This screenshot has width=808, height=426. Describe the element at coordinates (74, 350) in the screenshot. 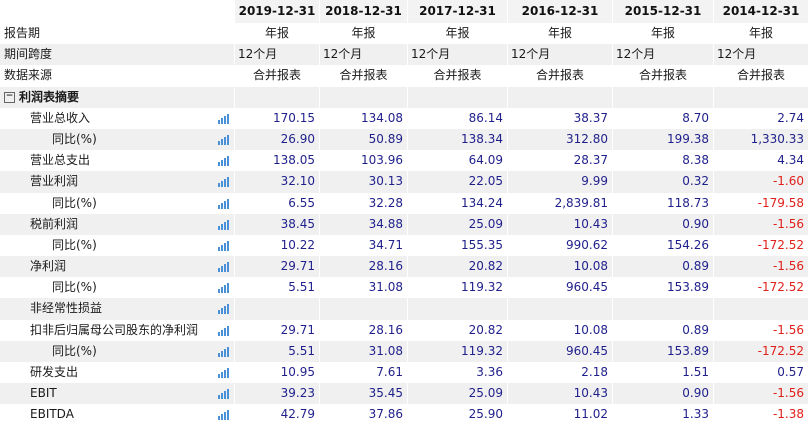

I see `row-label-text: 同比(%)` at that location.